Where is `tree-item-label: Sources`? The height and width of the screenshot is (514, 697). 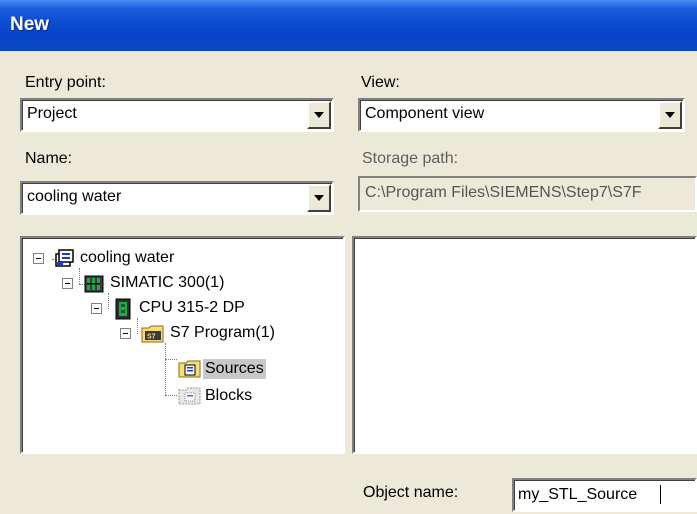 tree-item-label: Sources is located at coordinates (234, 369).